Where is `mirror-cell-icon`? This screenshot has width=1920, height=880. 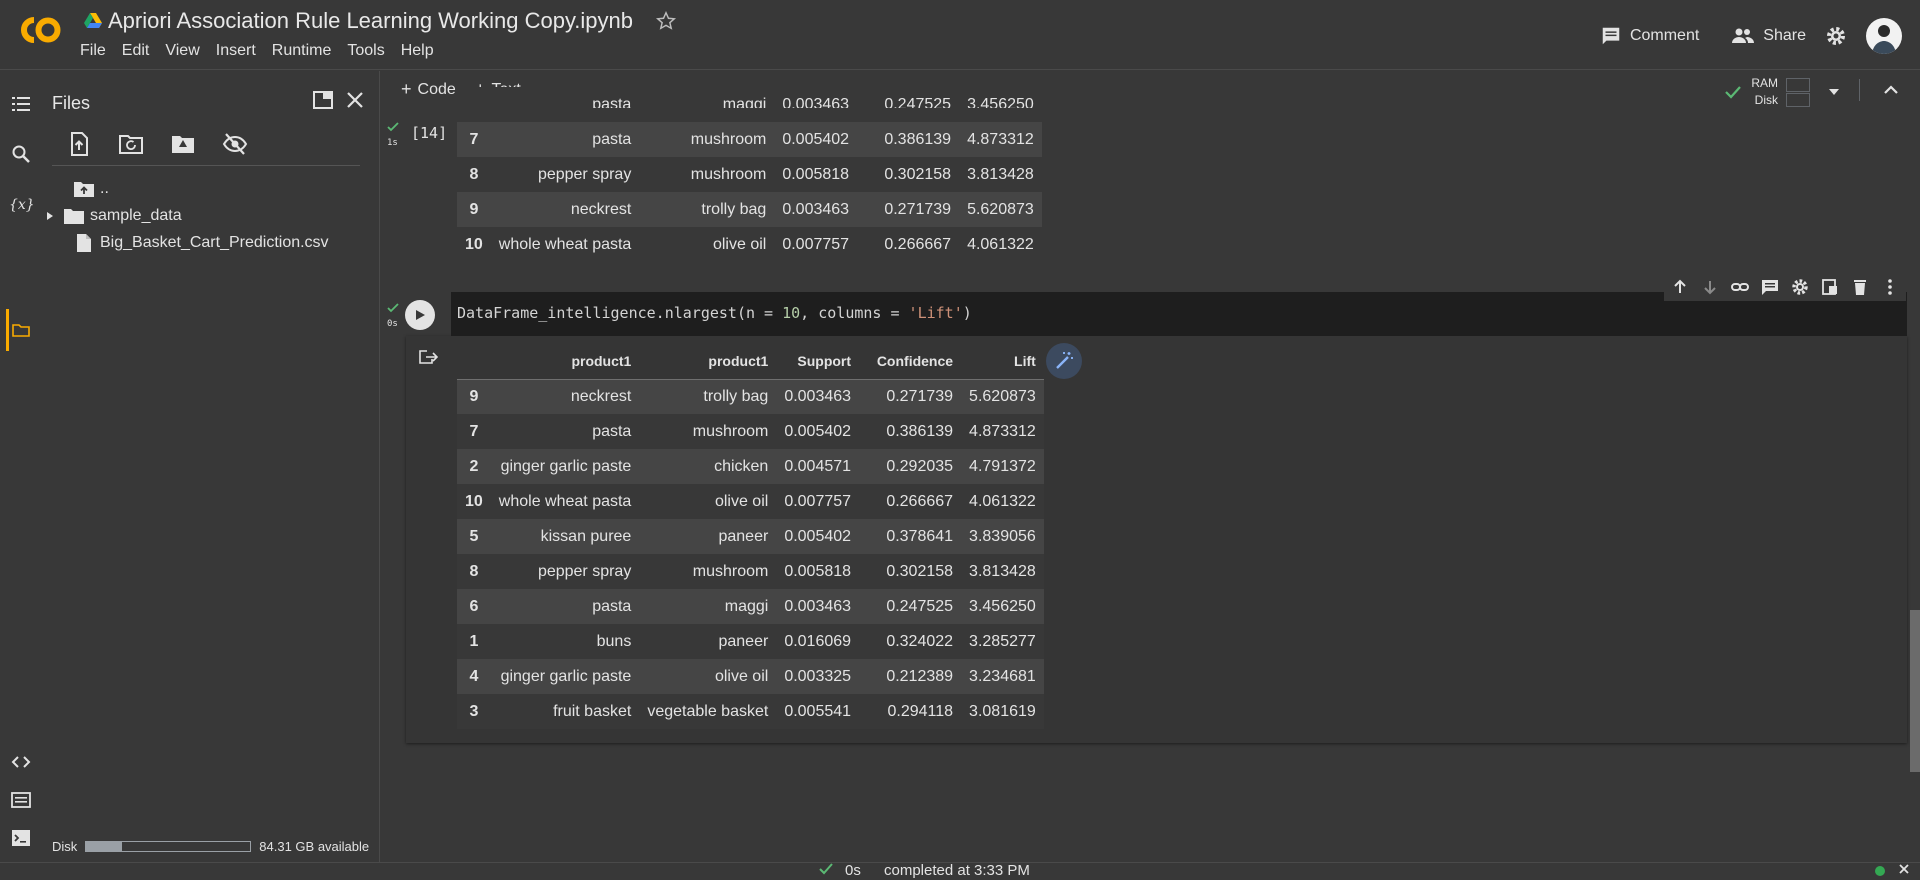
mirror-cell-icon is located at coordinates (1830, 287).